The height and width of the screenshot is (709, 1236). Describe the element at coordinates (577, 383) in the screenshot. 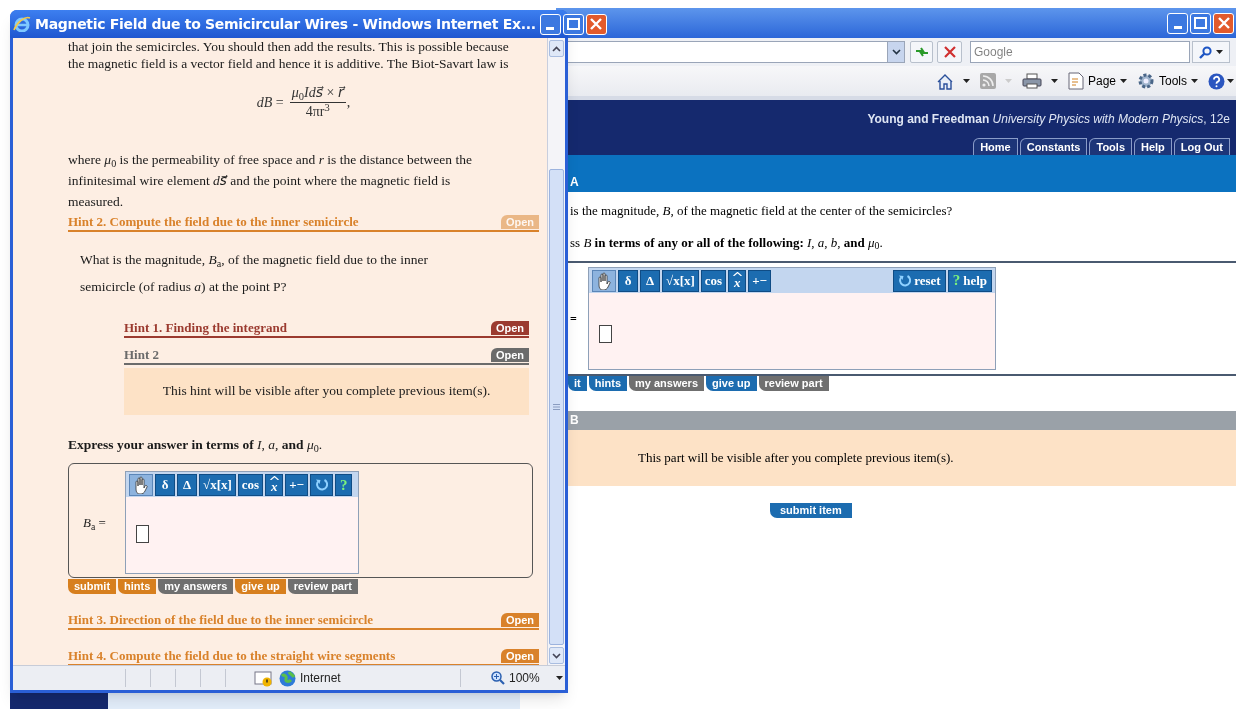

I see `action-button: it` at that location.